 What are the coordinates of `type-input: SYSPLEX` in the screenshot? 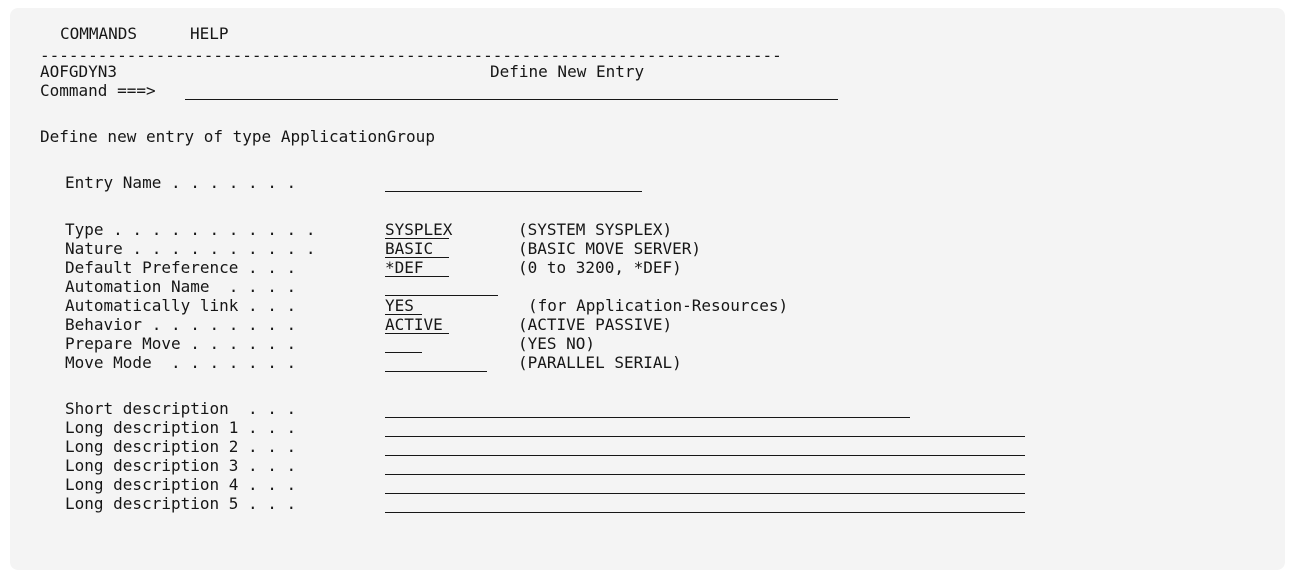 It's located at (418, 229).